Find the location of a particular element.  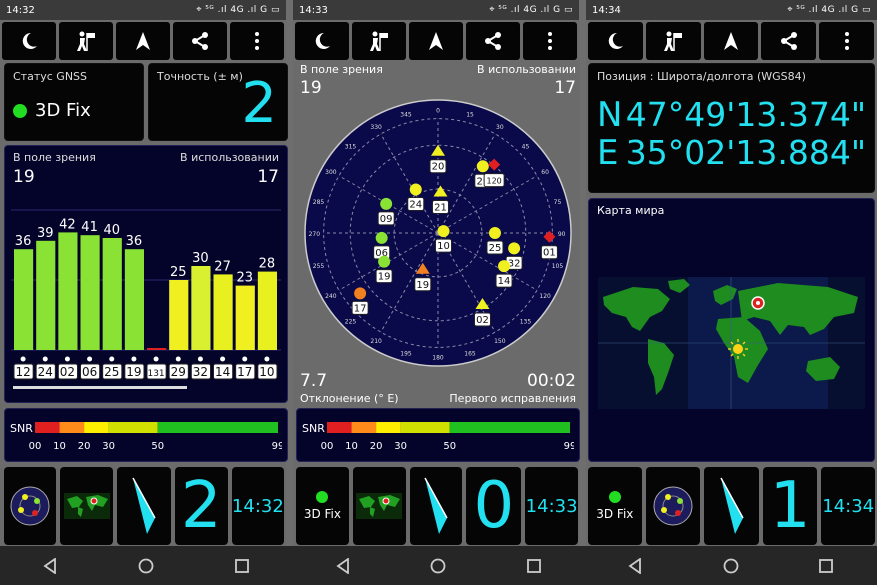

satellite-id-label: 17 is located at coordinates (360, 308).